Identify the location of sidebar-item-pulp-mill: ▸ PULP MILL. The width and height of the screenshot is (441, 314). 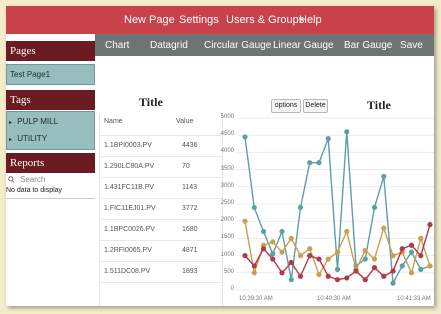
(33, 121).